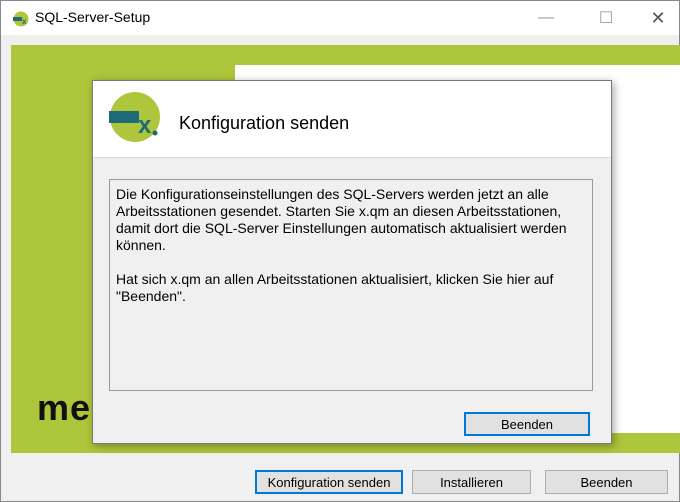 Image resolution: width=680 pixels, height=502 pixels. I want to click on minimize-button: —, so click(546, 18).